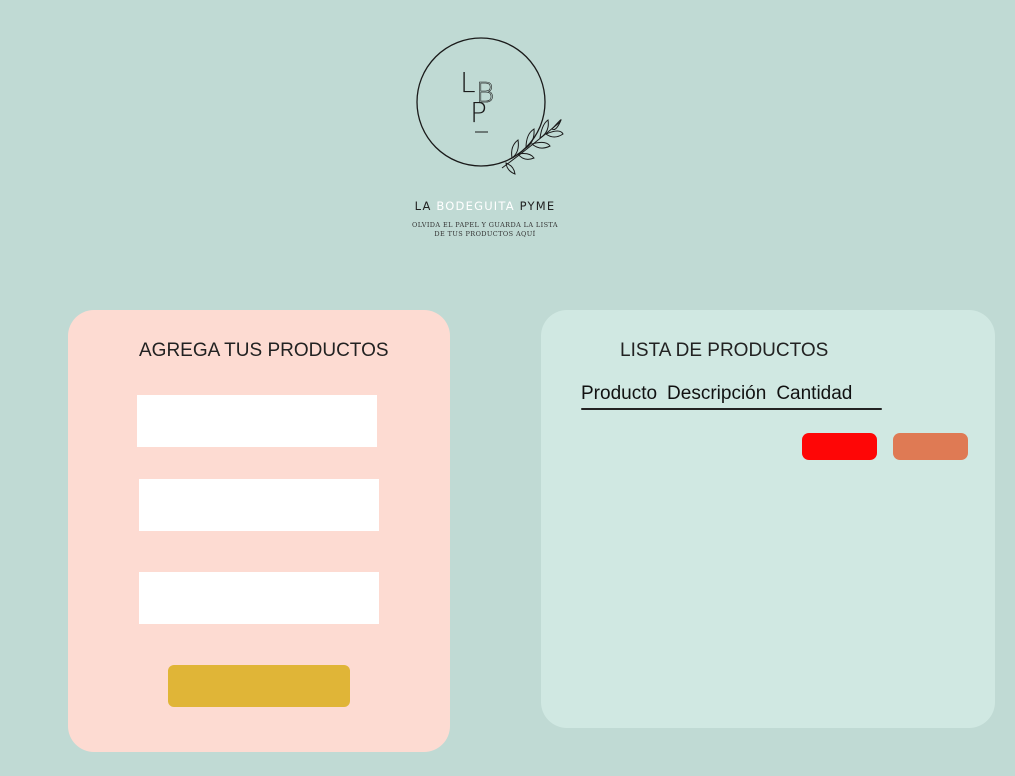 Image resolution: width=1015 pixels, height=776 pixels. What do you see at coordinates (532, 147) in the screenshot?
I see `leaf-branch-icon` at bounding box center [532, 147].